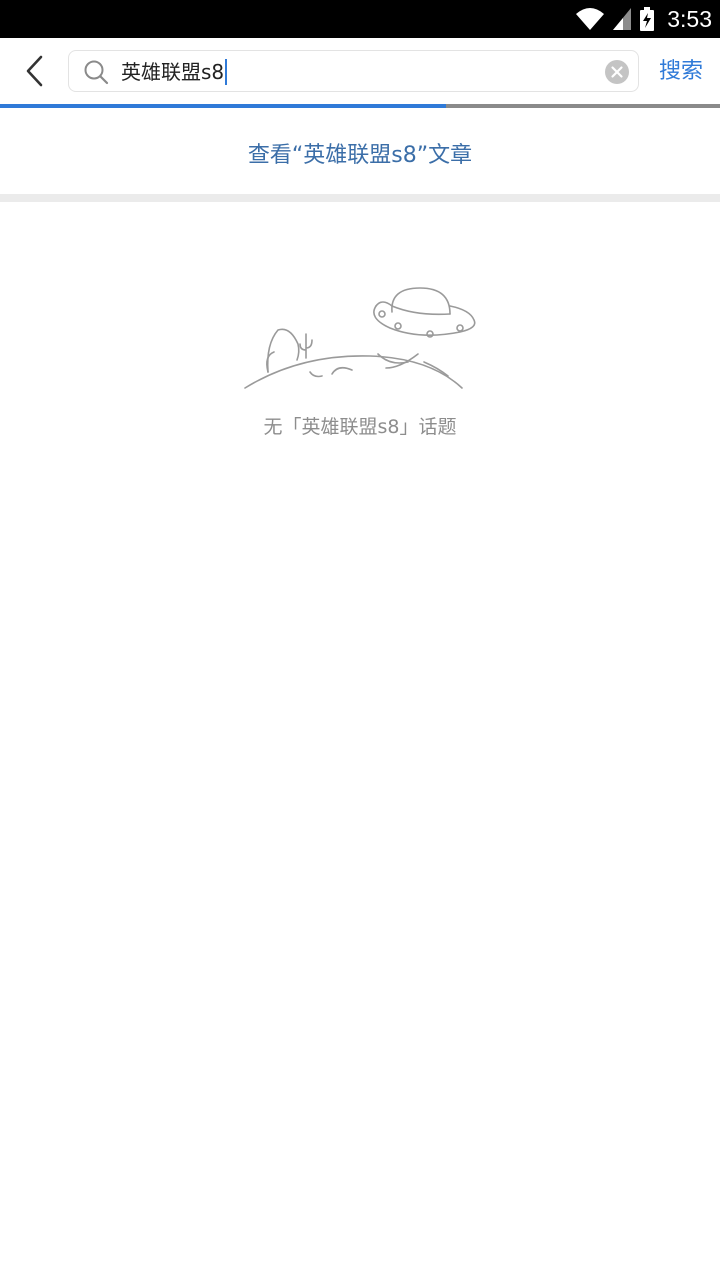  Describe the element at coordinates (360, 198) in the screenshot. I see `section-divider` at that location.